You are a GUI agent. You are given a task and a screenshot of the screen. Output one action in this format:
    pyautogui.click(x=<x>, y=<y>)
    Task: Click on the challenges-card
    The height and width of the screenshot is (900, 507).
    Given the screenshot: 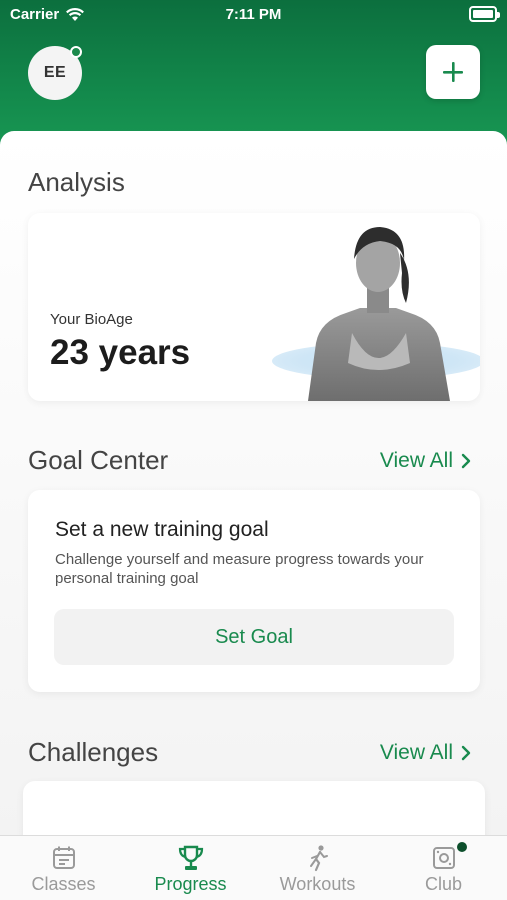 What is the action you would take?
    pyautogui.click(x=254, y=808)
    